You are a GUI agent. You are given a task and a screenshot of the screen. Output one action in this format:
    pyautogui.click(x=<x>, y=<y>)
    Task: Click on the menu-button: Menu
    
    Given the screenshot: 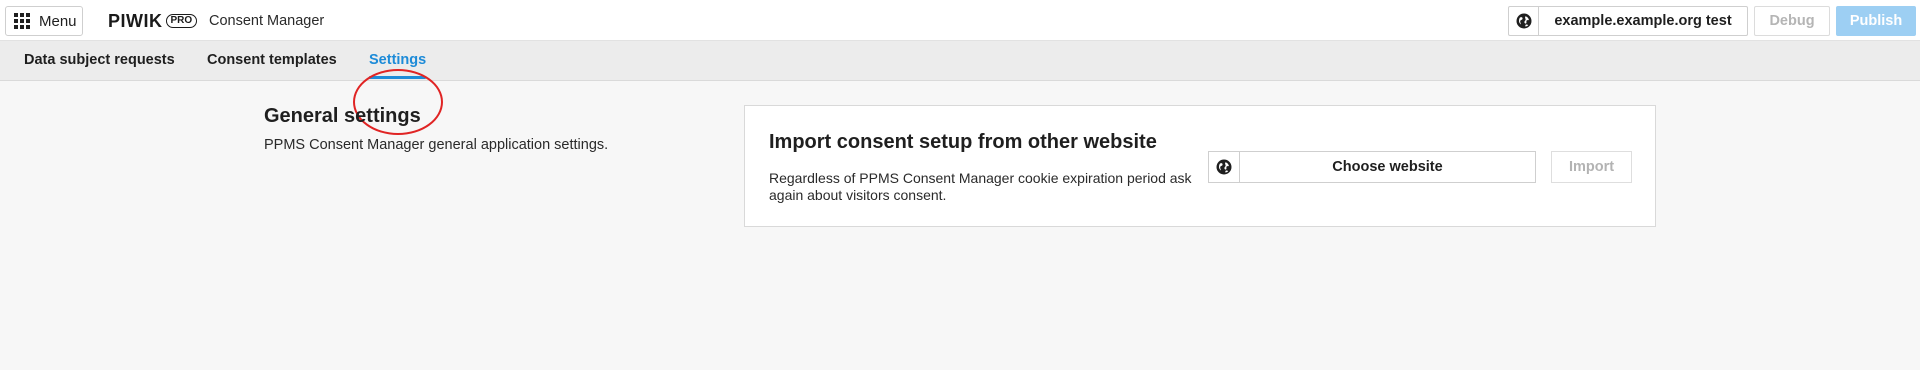 What is the action you would take?
    pyautogui.click(x=44, y=21)
    